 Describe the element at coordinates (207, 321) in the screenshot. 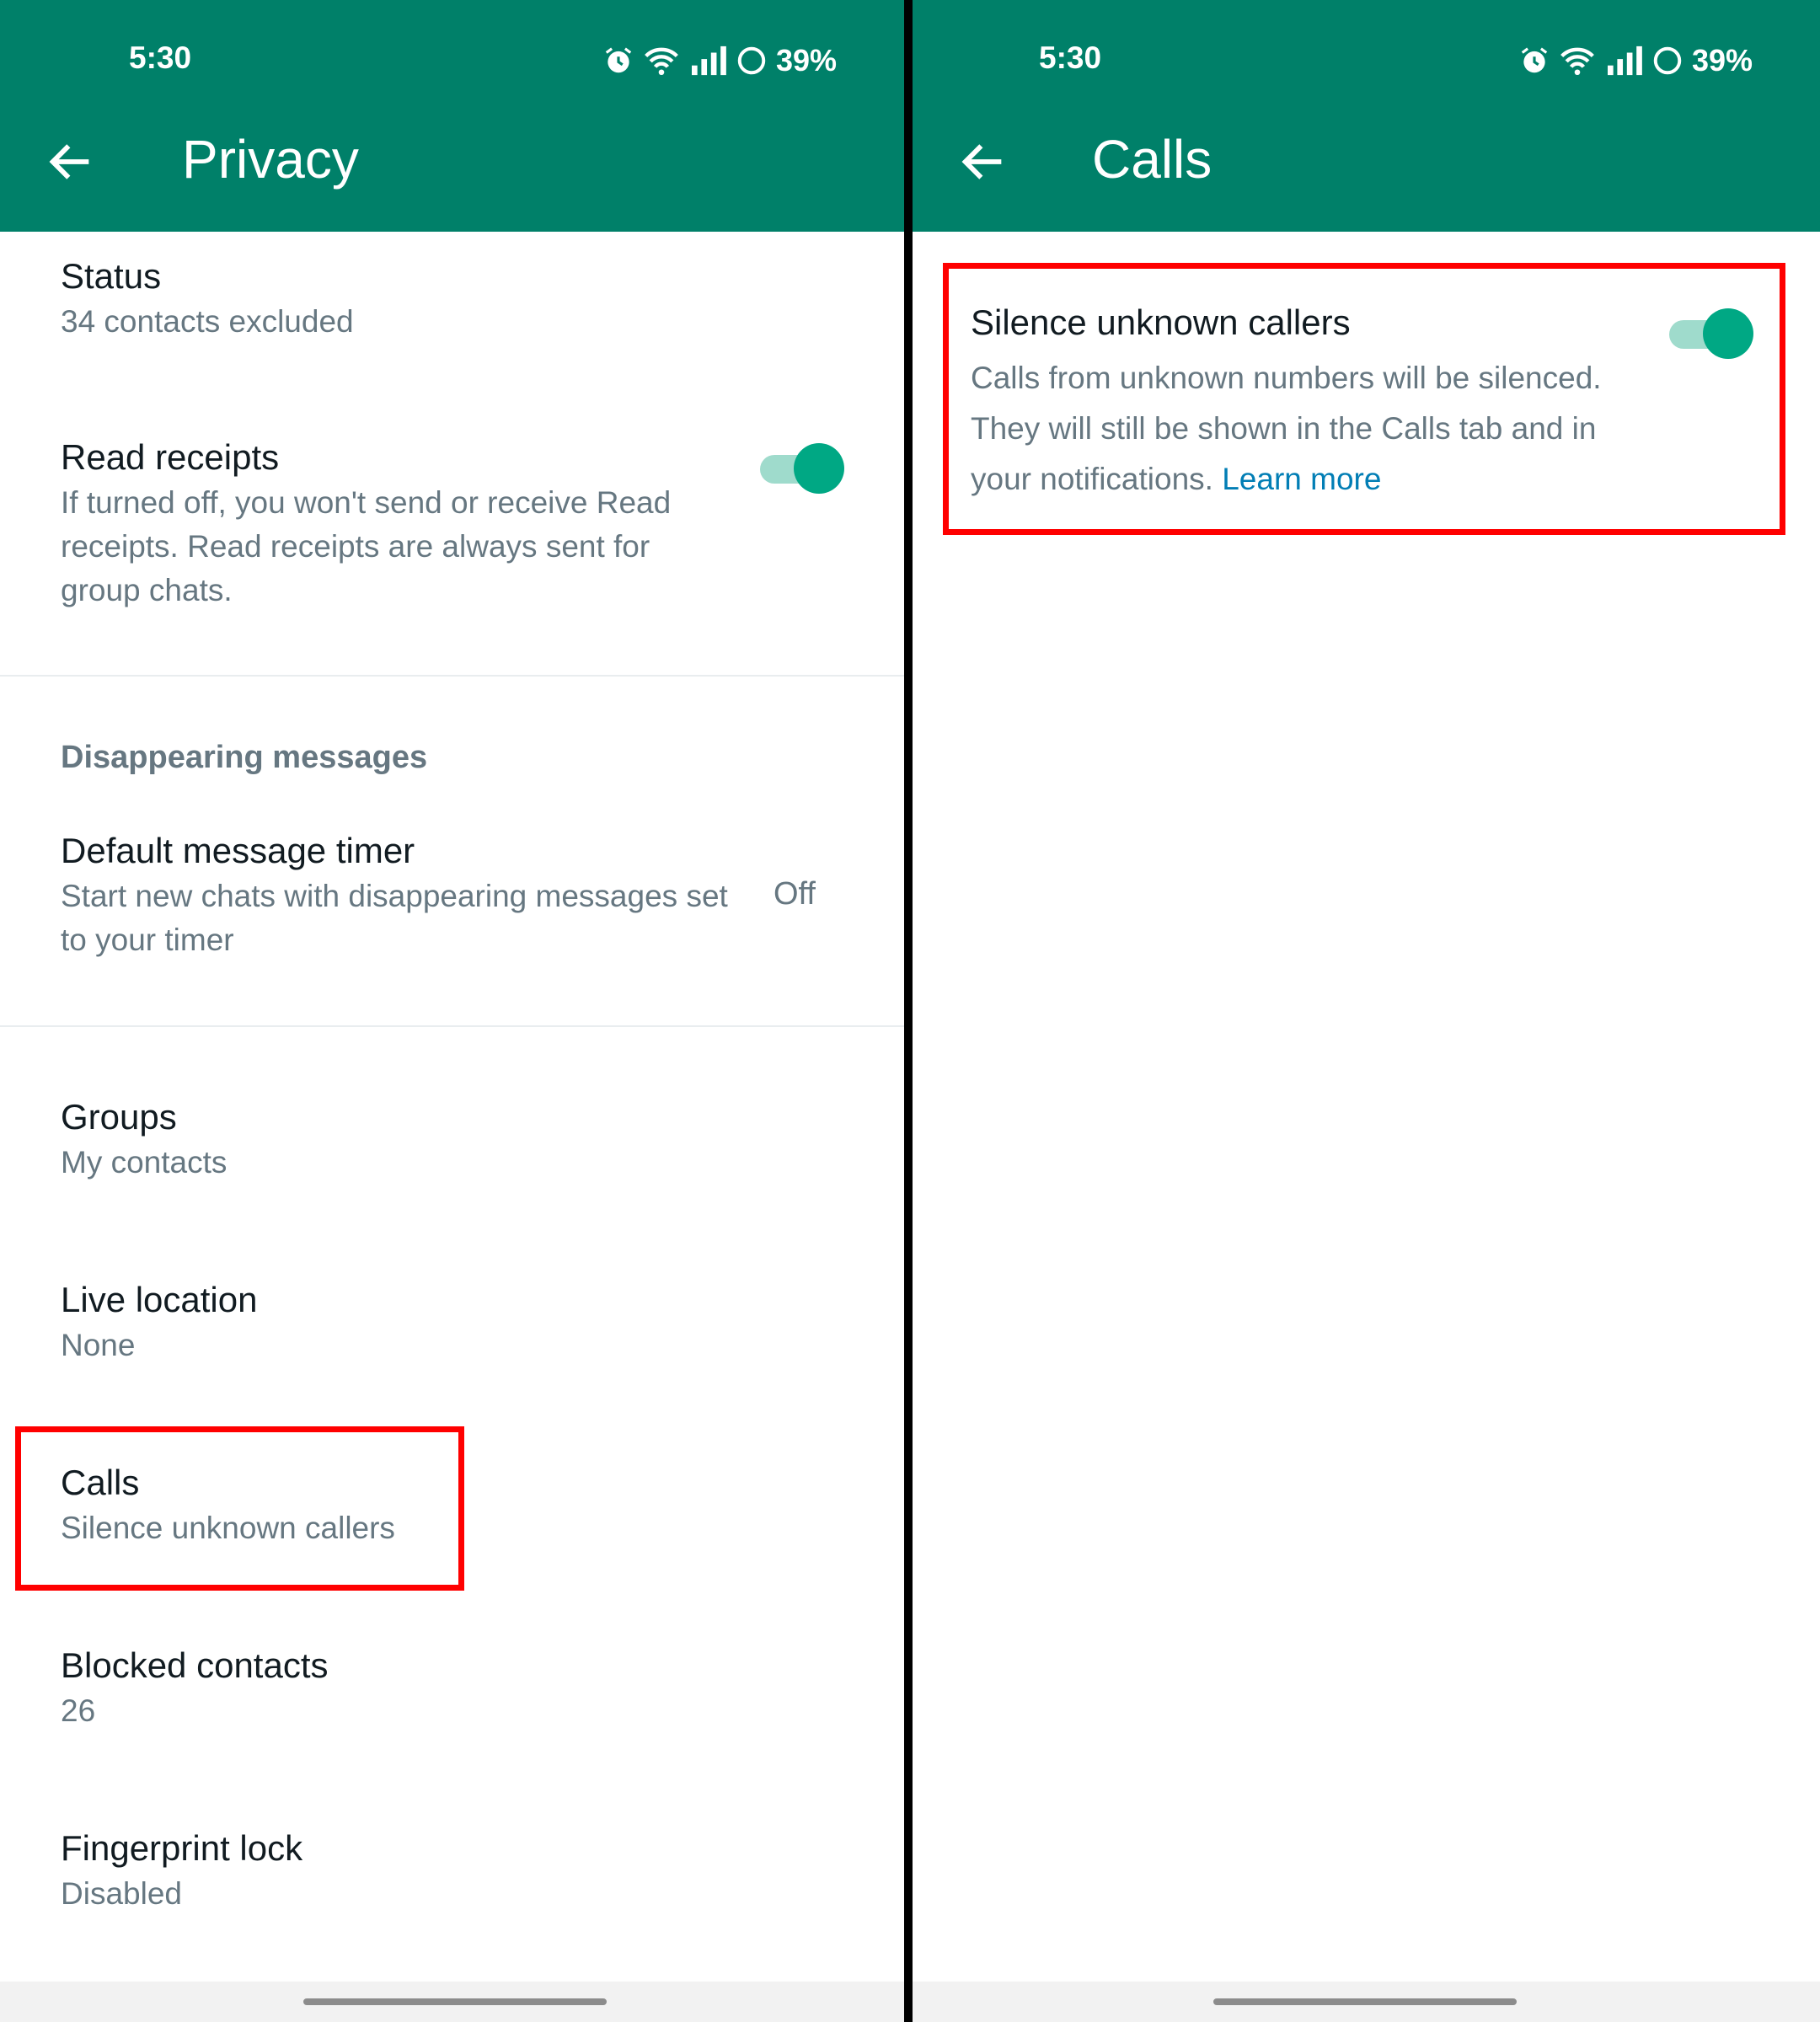

I see `item-subtitle: 34 contacts excluded` at that location.